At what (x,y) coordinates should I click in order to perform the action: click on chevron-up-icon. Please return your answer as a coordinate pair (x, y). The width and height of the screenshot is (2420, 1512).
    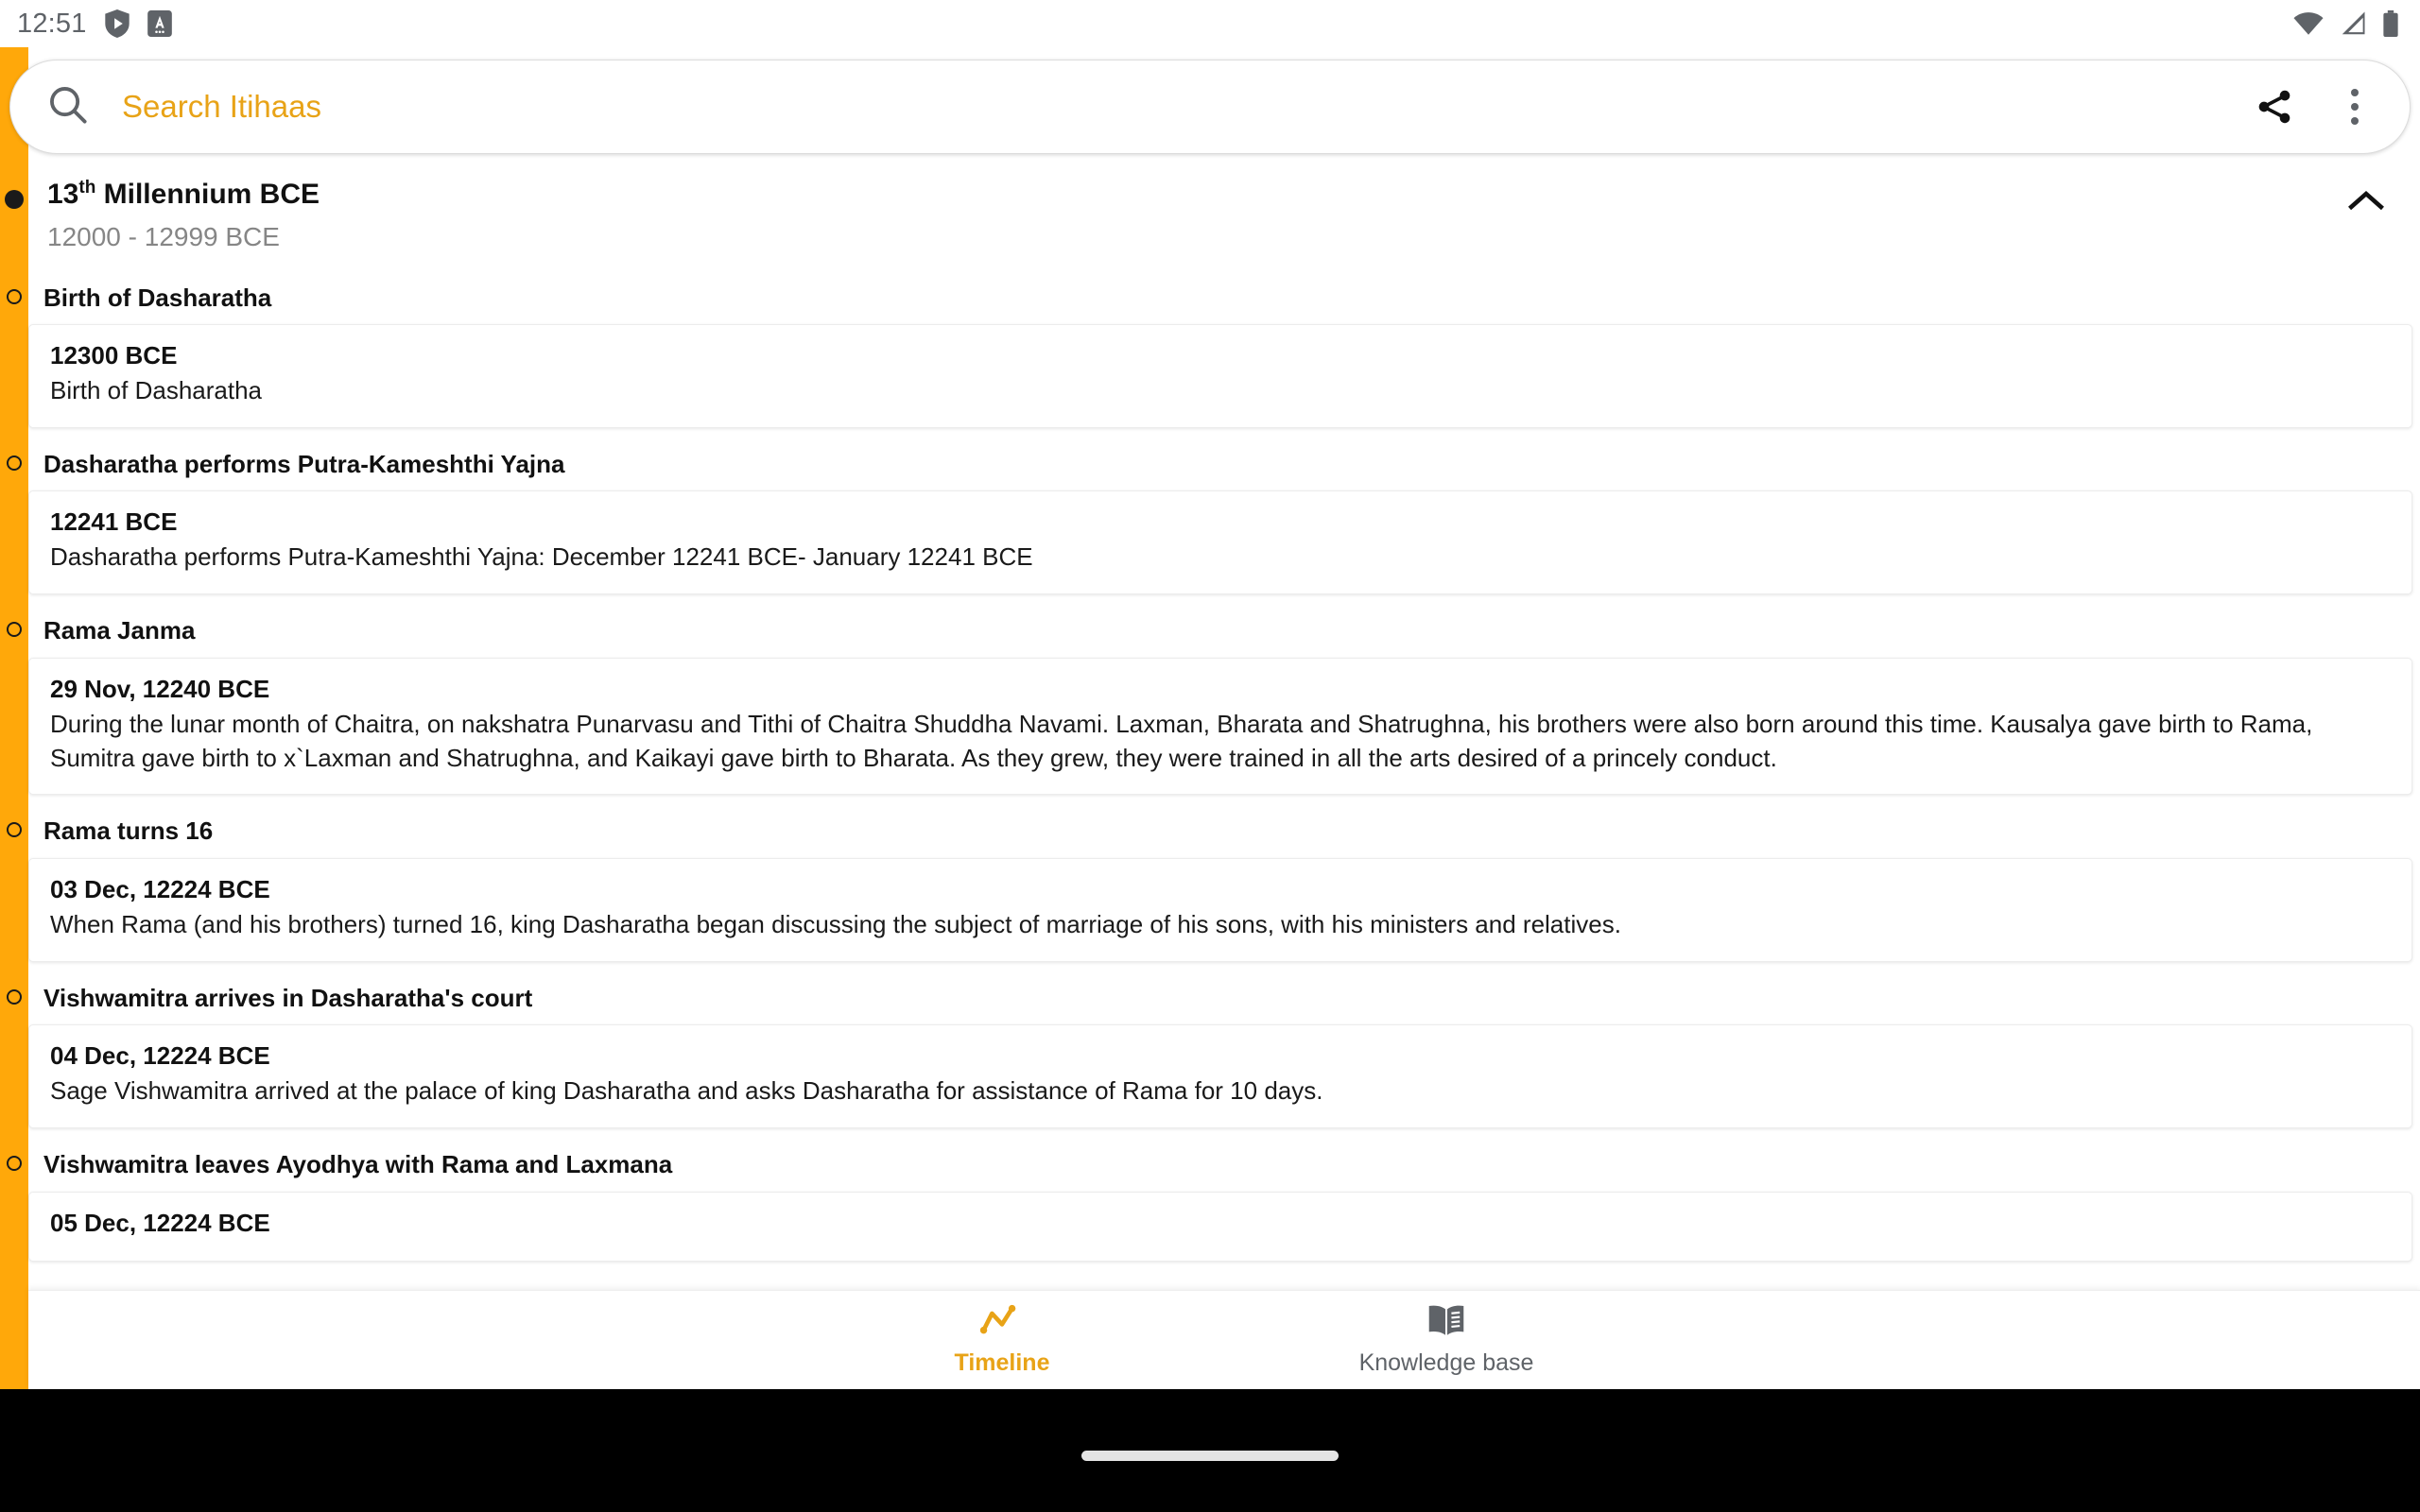
    Looking at the image, I should click on (2366, 202).